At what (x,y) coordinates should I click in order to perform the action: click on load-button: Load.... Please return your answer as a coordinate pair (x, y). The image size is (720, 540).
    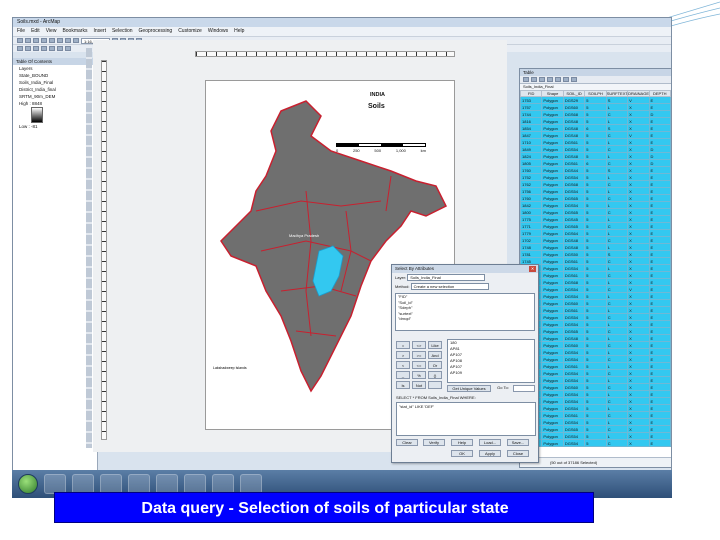
    Looking at the image, I should click on (490, 442).